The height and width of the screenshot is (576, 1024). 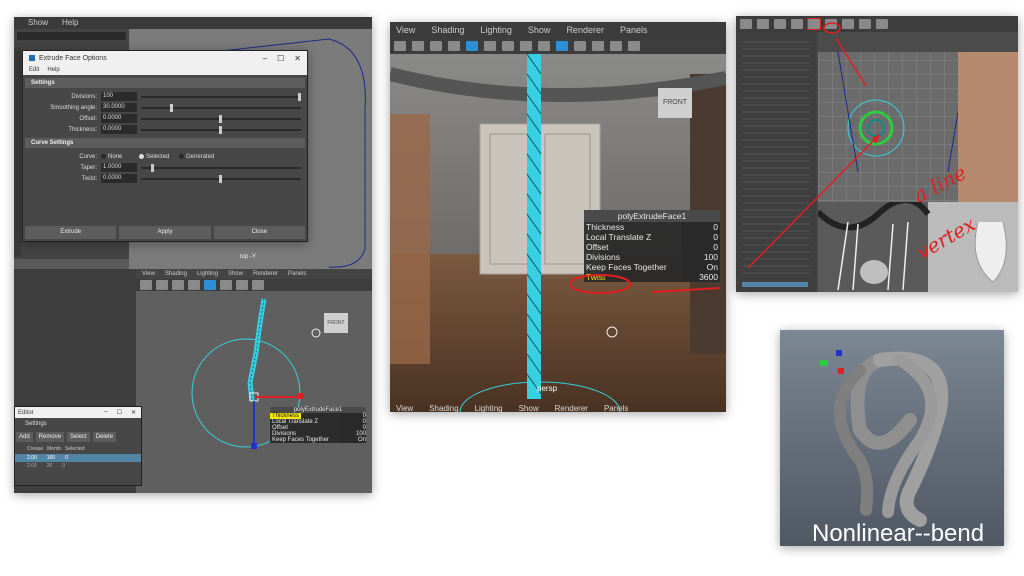 What do you see at coordinates (918, 117) in the screenshot?
I see `top-right-viewport` at bounding box center [918, 117].